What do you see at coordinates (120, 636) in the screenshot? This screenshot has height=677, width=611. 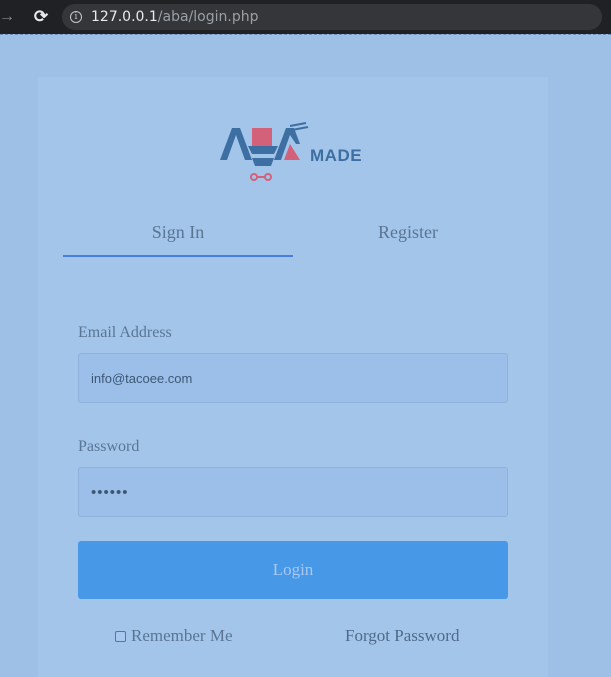 I see `remember-me-checkbox` at bounding box center [120, 636].